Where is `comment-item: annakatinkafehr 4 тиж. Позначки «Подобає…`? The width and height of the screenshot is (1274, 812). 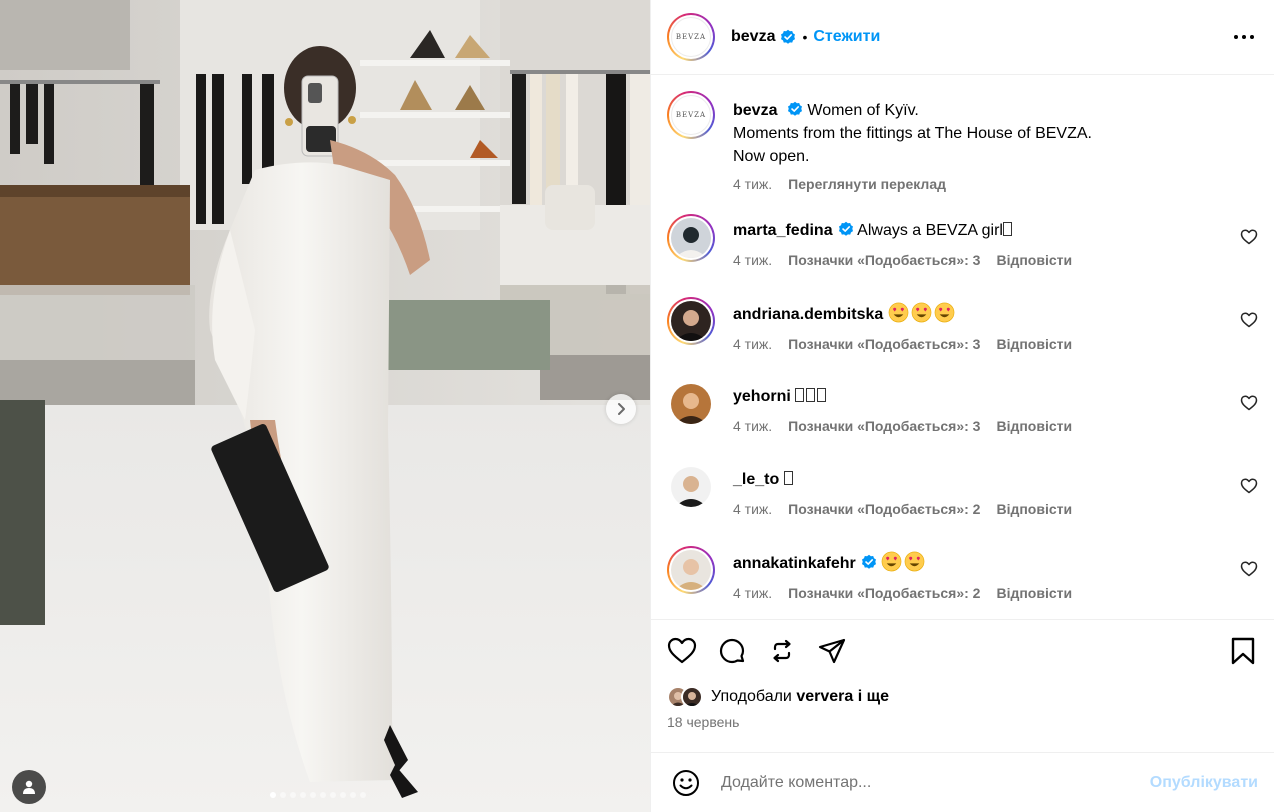
comment-item: annakatinkafehr 4 тиж. Позначки «Подобає… is located at coordinates (962, 582).